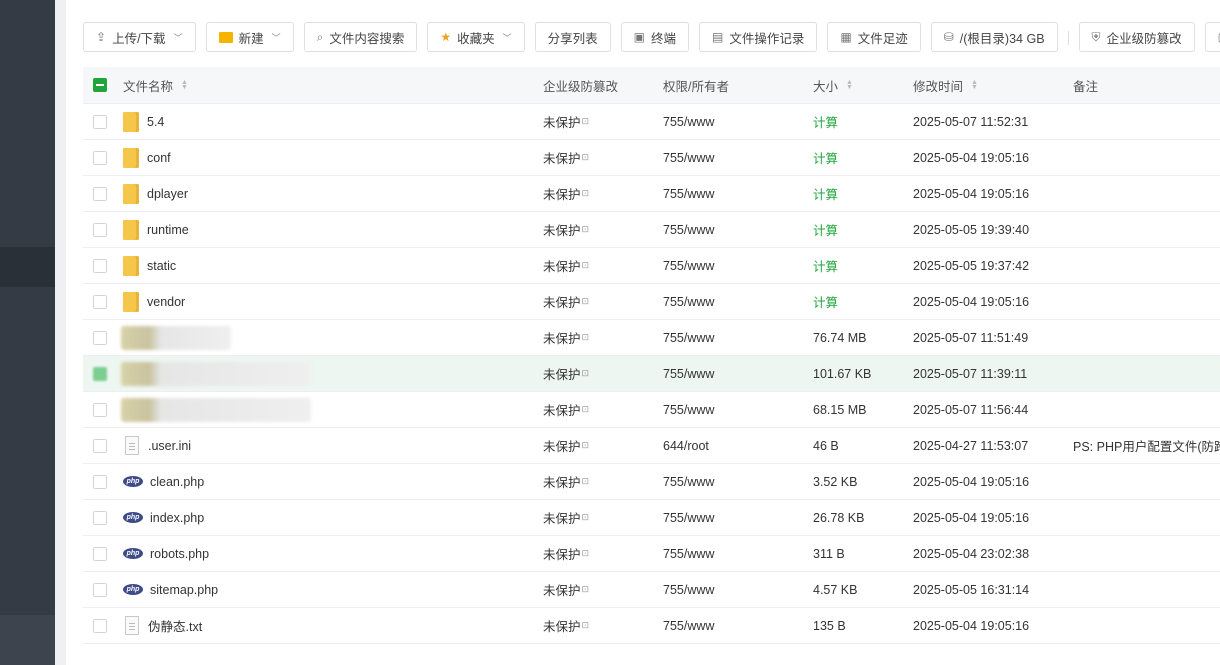 The height and width of the screenshot is (665, 1220). I want to click on share-list-button: 分享列表, so click(572, 37).